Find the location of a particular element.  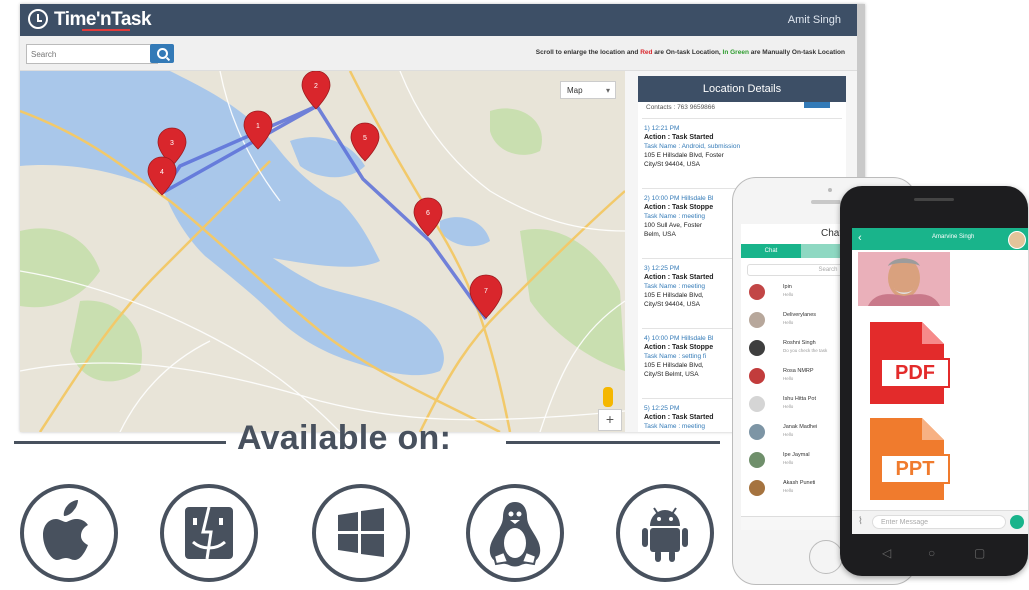

legend-mid: are On-task Location, is located at coordinates (687, 52).